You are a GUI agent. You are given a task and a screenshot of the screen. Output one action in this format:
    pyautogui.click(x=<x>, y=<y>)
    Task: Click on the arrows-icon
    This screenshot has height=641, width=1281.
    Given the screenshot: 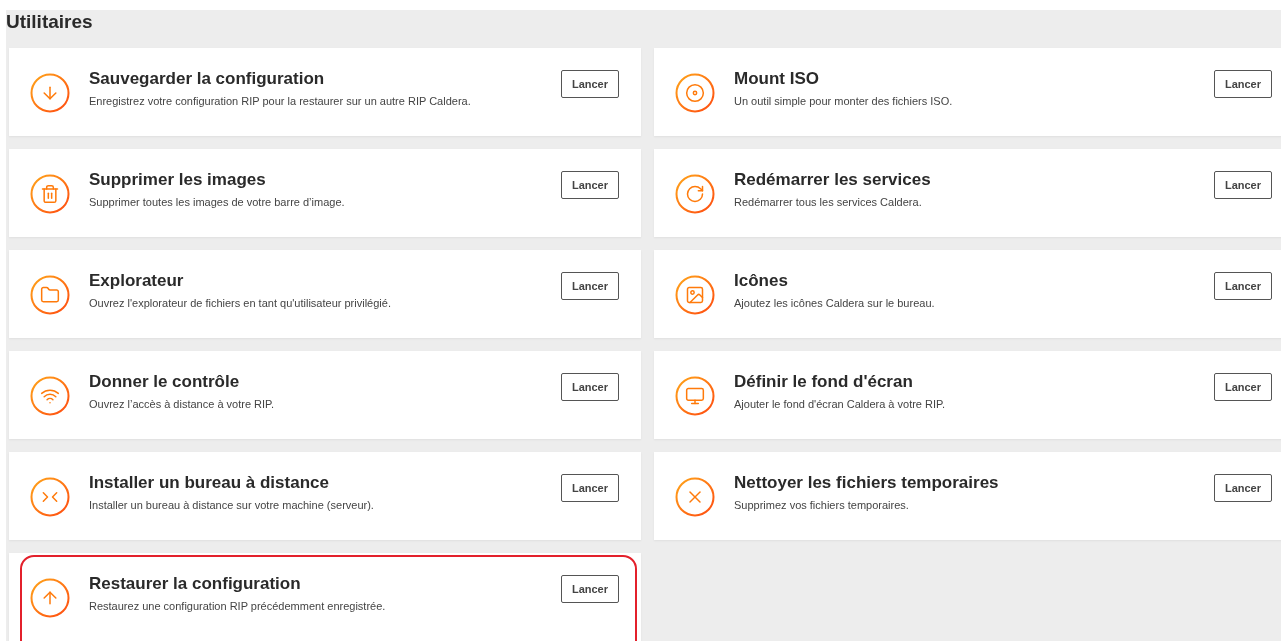 What is the action you would take?
    pyautogui.click(x=50, y=497)
    